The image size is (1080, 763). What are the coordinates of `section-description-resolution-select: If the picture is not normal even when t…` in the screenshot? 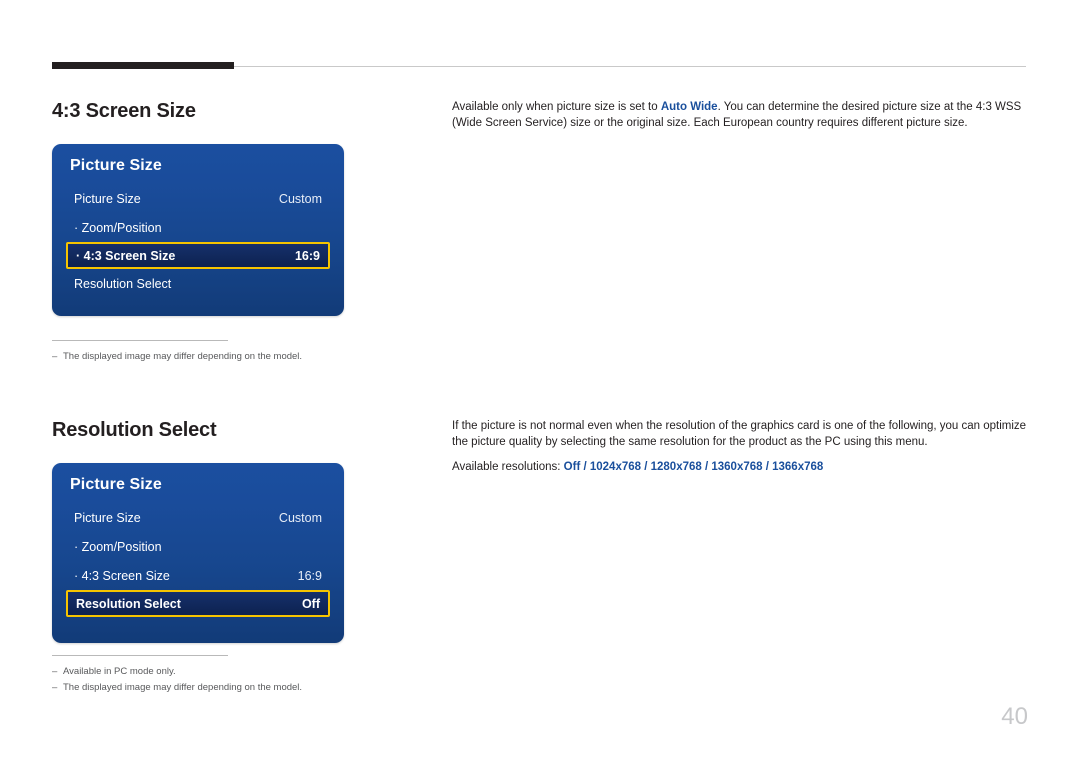 It's located at (739, 446).